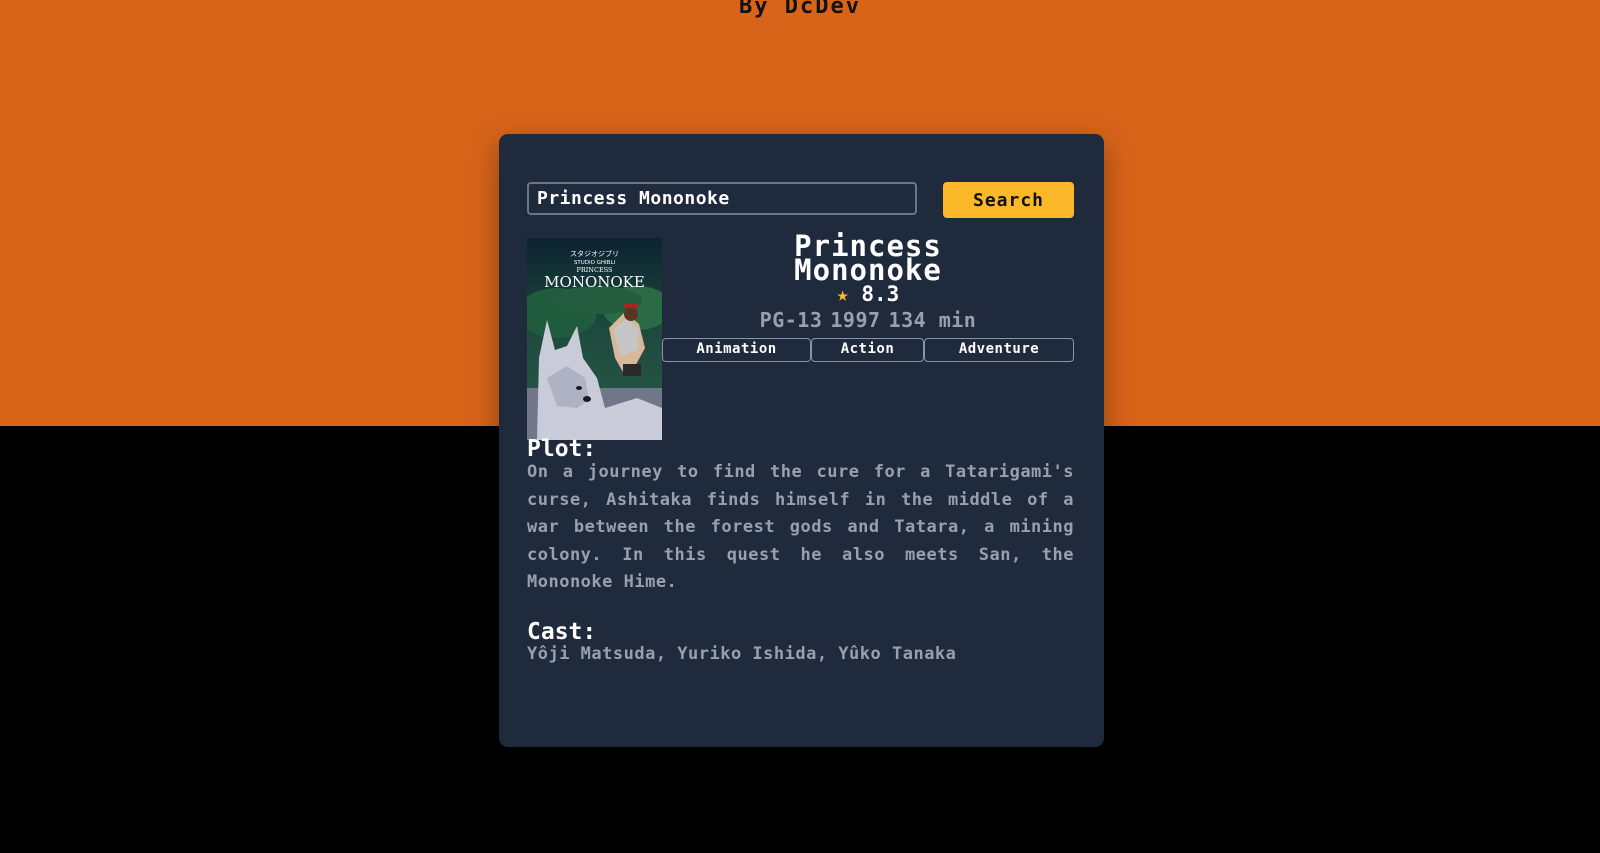 The height and width of the screenshot is (853, 1600). What do you see at coordinates (868, 258) in the screenshot?
I see `movie-title: Princess Mononoke` at bounding box center [868, 258].